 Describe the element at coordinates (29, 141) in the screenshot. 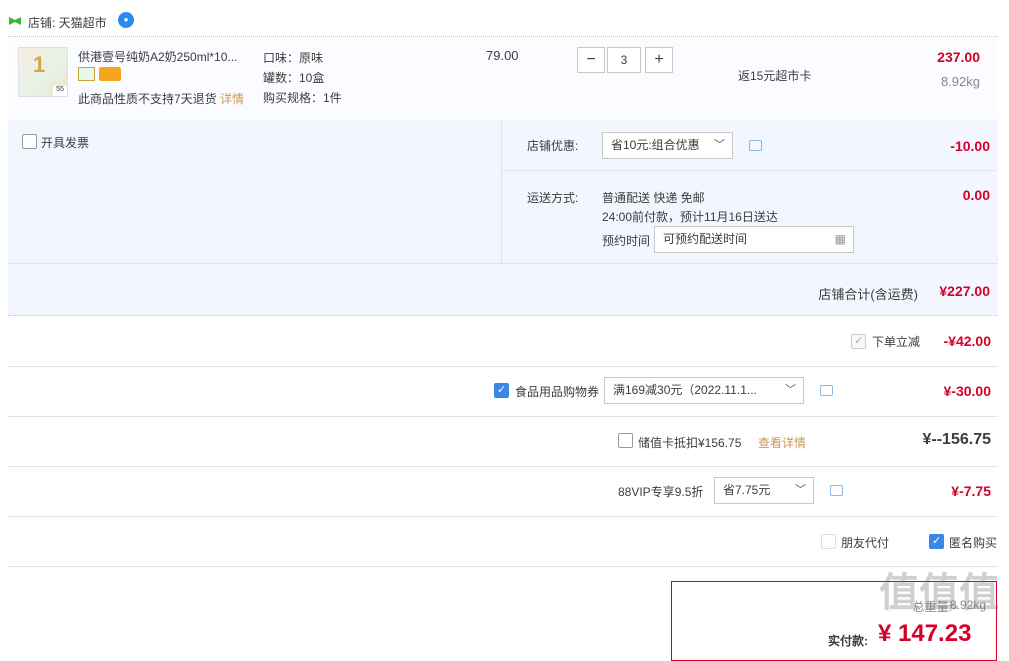

I see `invoice-checkbox` at that location.